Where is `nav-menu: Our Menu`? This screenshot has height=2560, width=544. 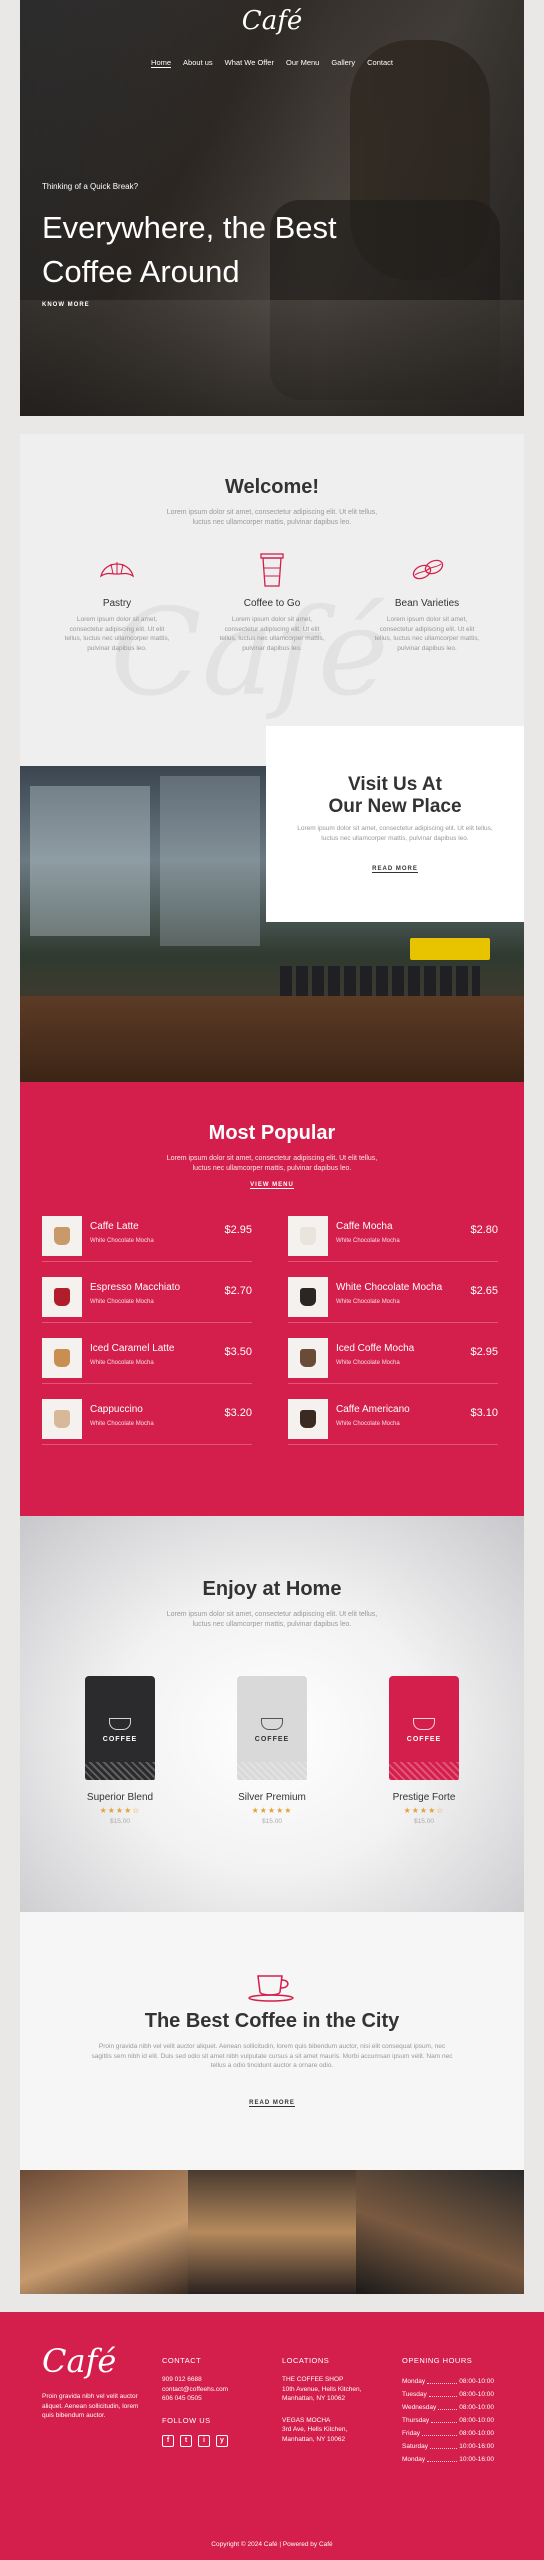
nav-menu: Our Menu is located at coordinates (302, 63).